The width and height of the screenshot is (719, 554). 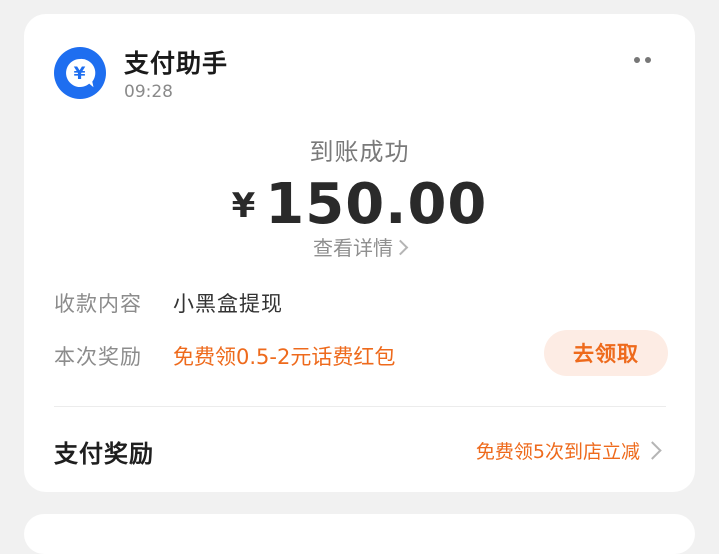 I want to click on payment-status: 到账成功, so click(x=359, y=152).